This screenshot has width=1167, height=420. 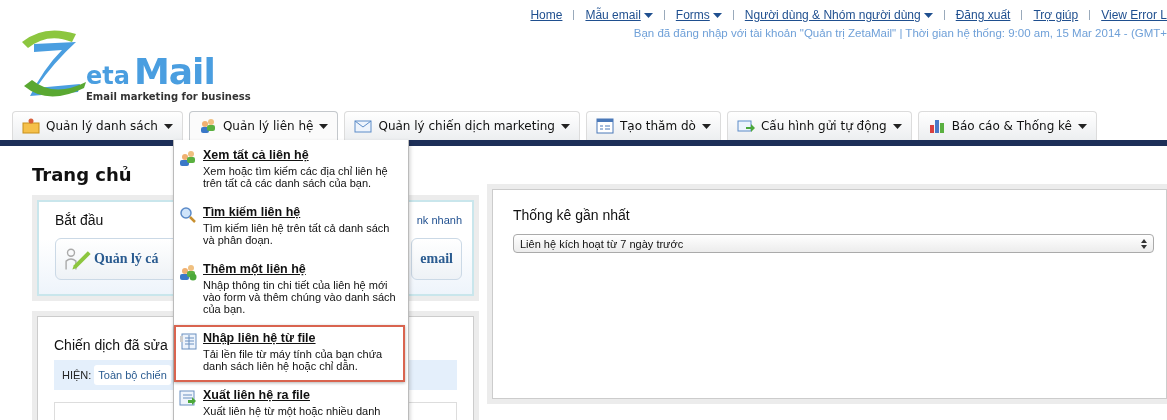 I want to click on form-icon, so click(x=604, y=126).